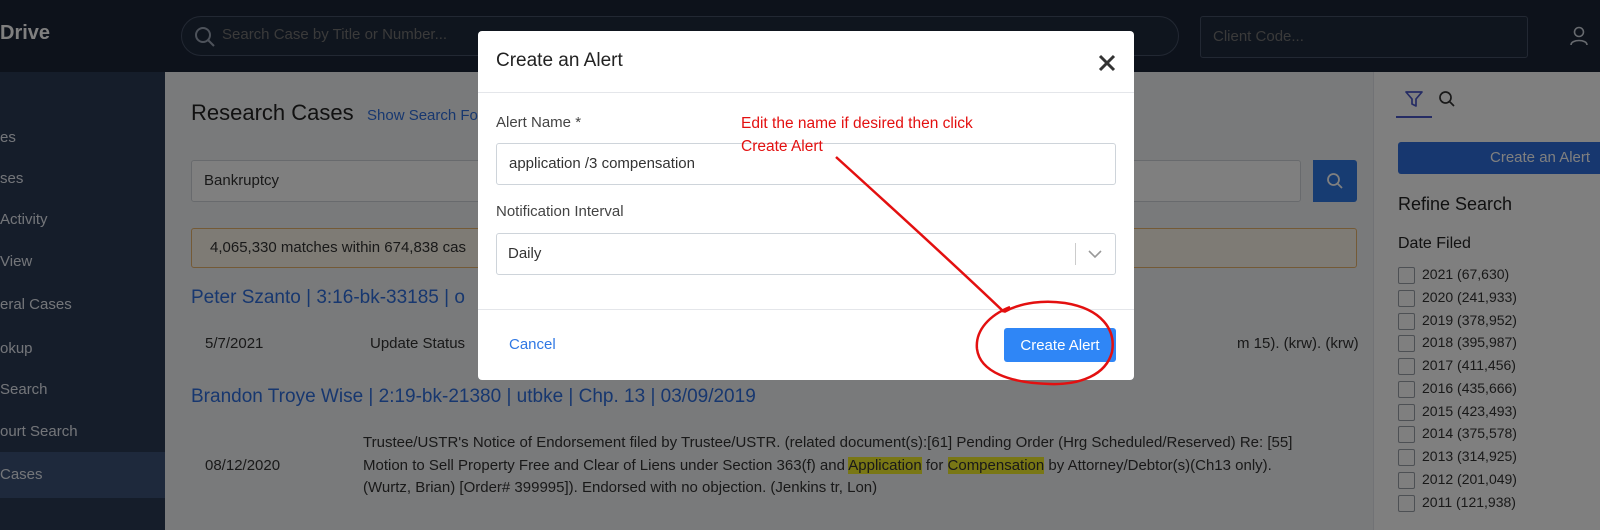 Image resolution: width=1600 pixels, height=530 pixels. I want to click on dialog-header: Create an Alert, so click(806, 62).